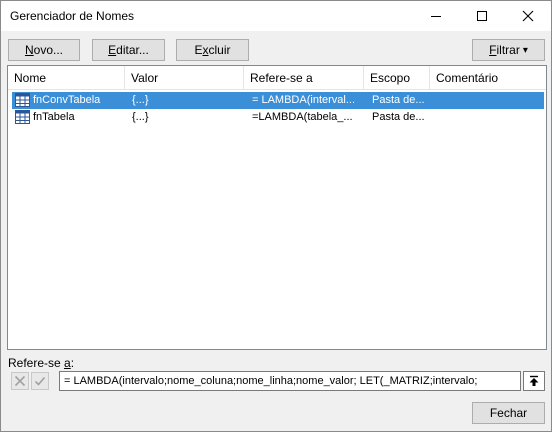 The height and width of the screenshot is (432, 552). I want to click on close-icon, so click(528, 16).